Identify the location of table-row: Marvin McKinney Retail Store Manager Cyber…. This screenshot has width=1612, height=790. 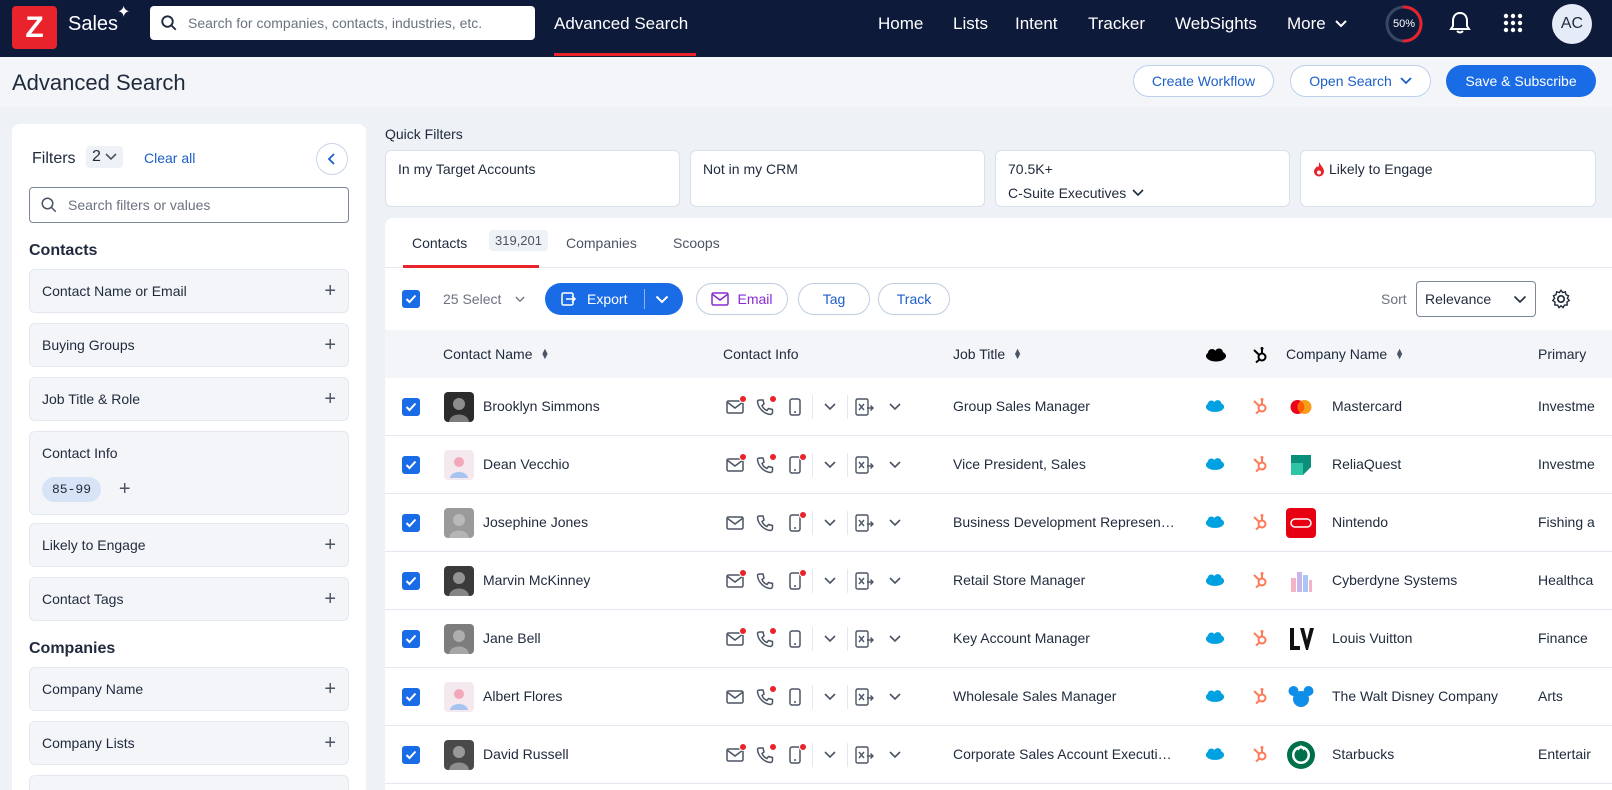
(998, 581).